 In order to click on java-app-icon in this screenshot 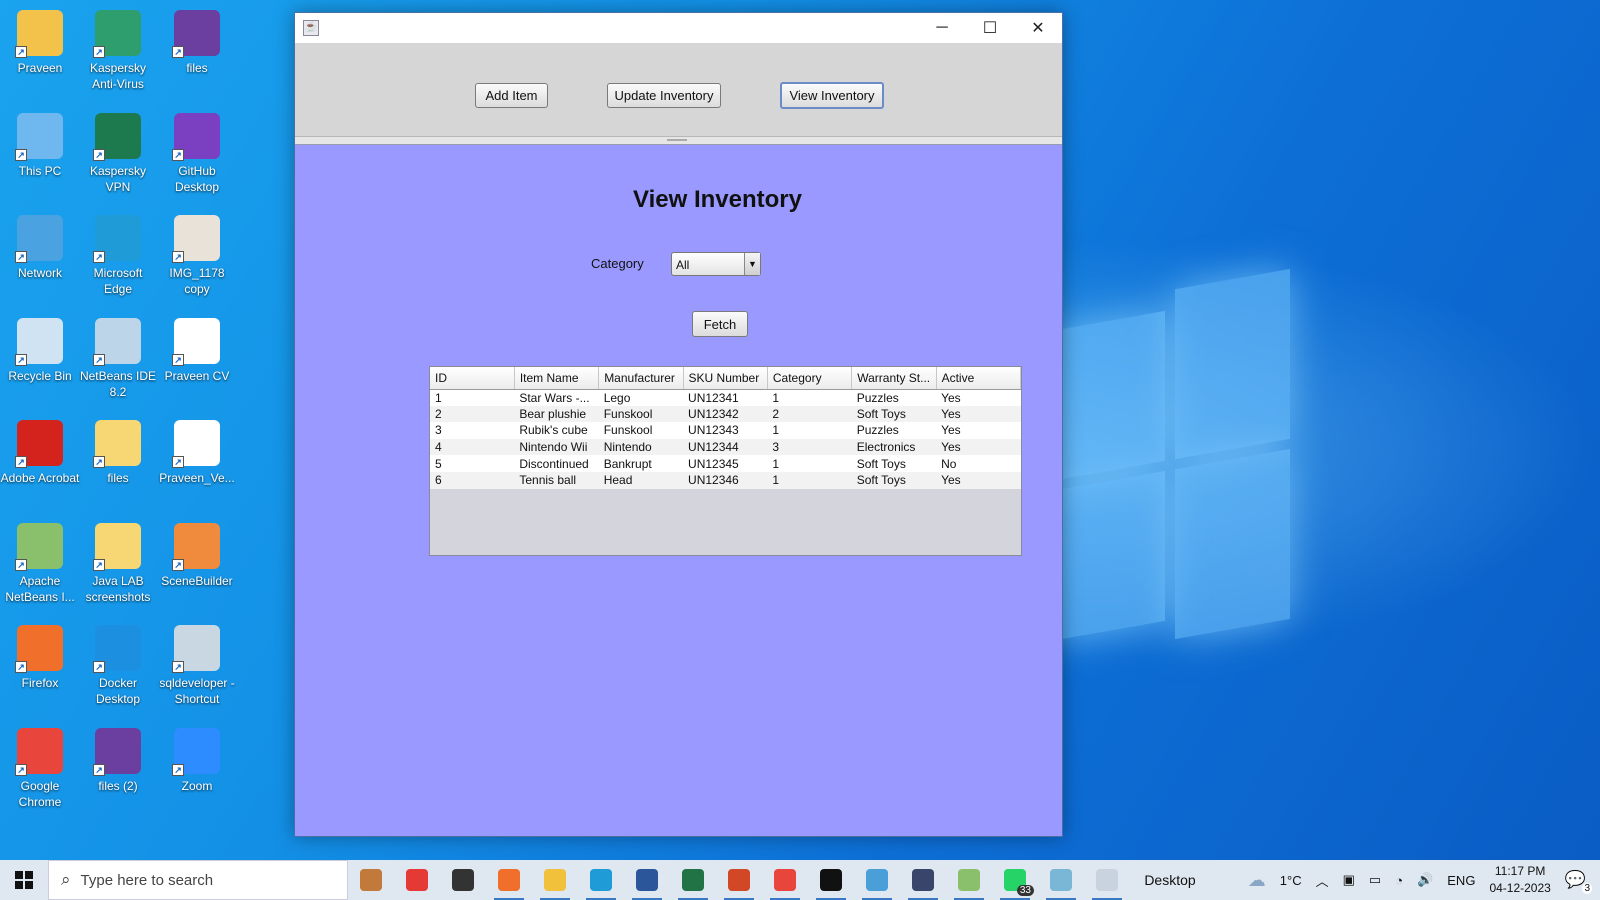, I will do `click(1107, 880)`.